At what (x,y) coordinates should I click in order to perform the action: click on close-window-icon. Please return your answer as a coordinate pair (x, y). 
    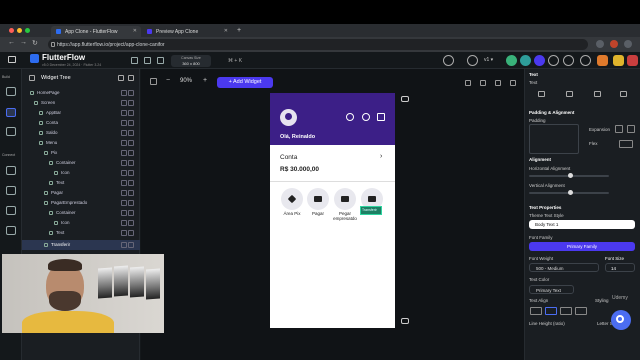
    Looking at the image, I should click on (11, 30).